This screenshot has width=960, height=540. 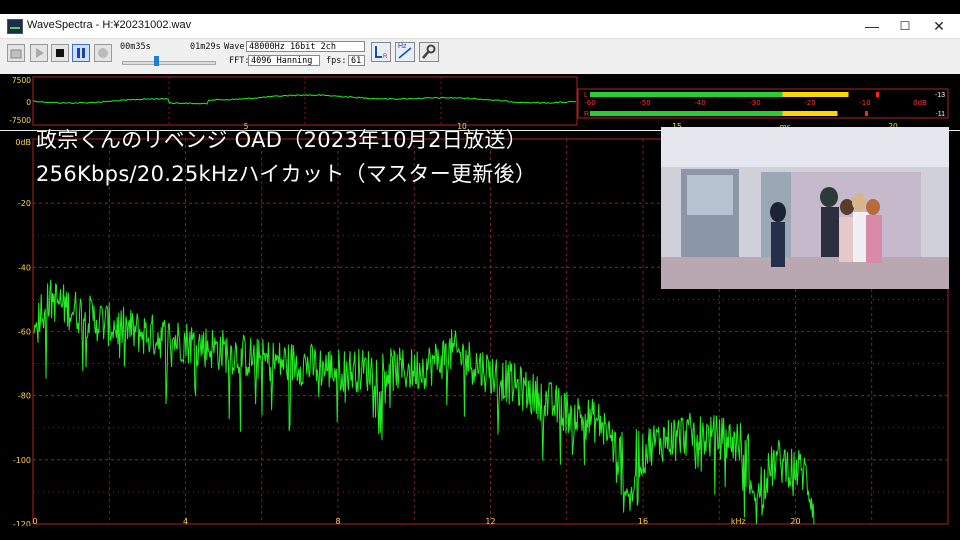 I want to click on hz-icon: Hz, so click(x=402, y=46).